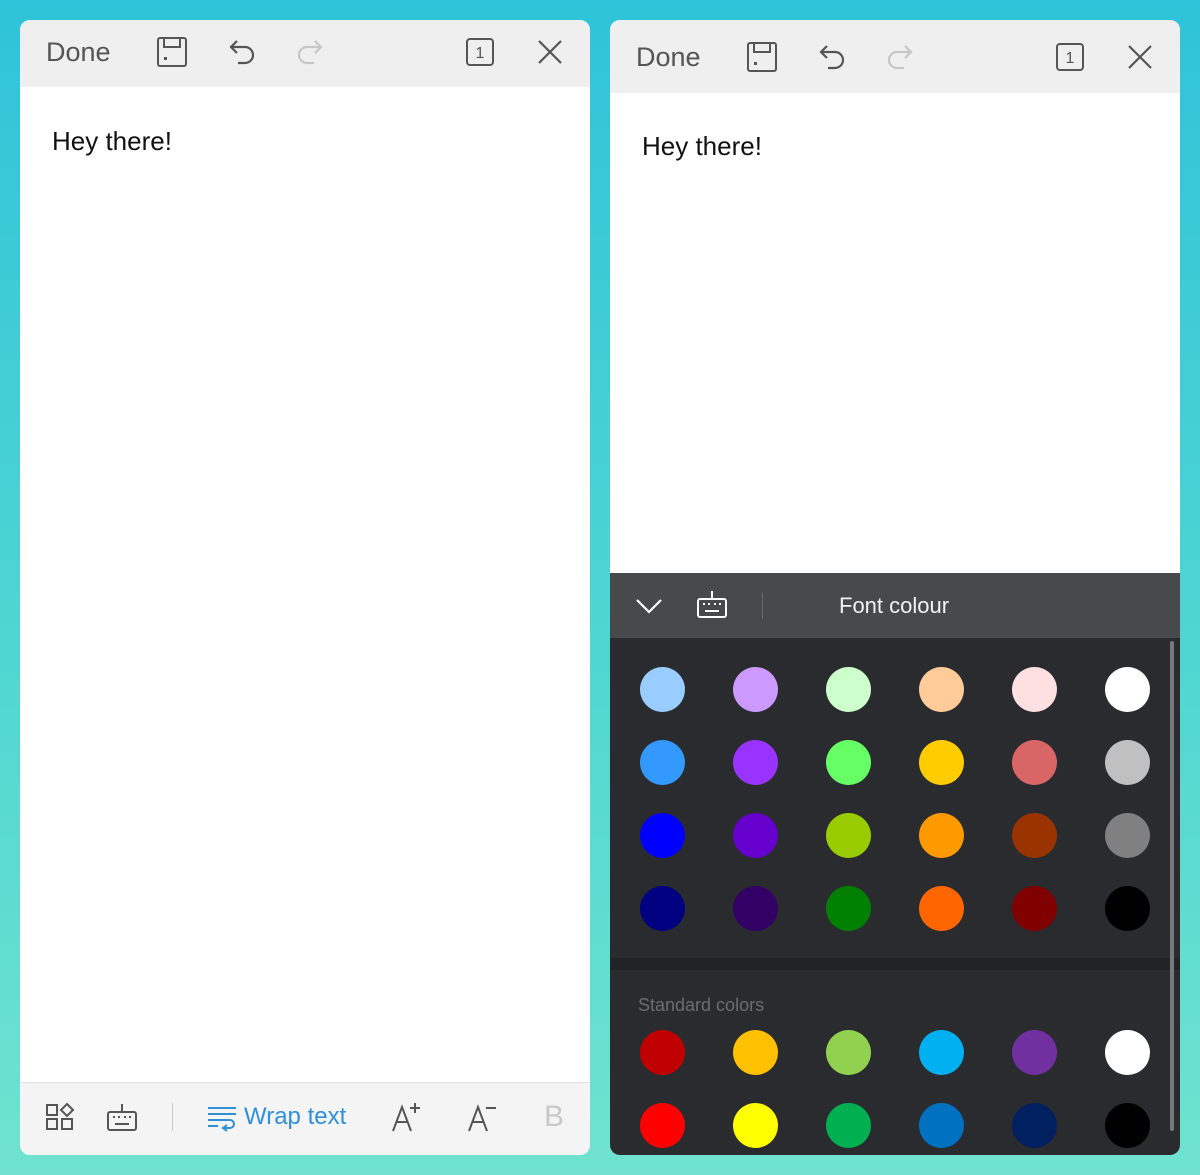 The image size is (1200, 1175). Describe the element at coordinates (649, 606) in the screenshot. I see `chevron-down-icon` at that location.